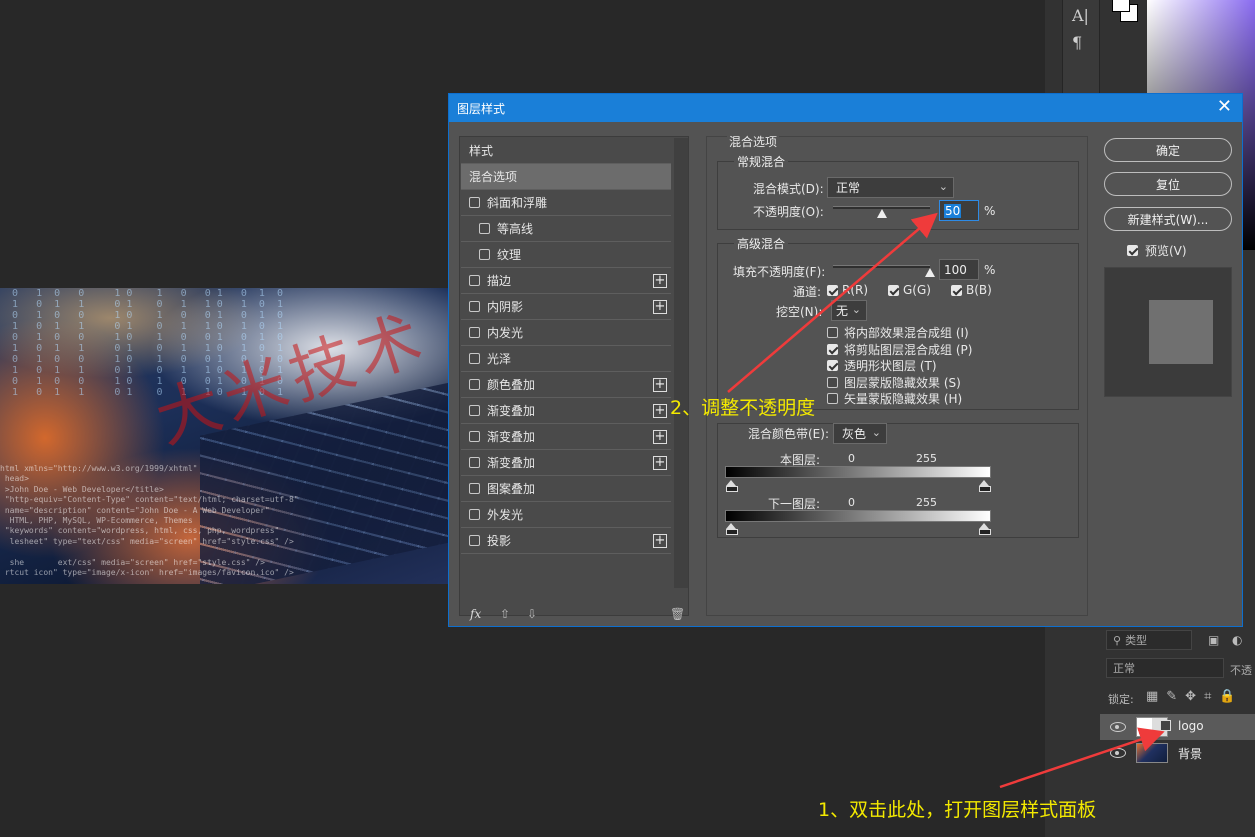 The width and height of the screenshot is (1255, 837). I want to click on lock-icons: ▦✎✥⌗🔒, so click(1195, 696).